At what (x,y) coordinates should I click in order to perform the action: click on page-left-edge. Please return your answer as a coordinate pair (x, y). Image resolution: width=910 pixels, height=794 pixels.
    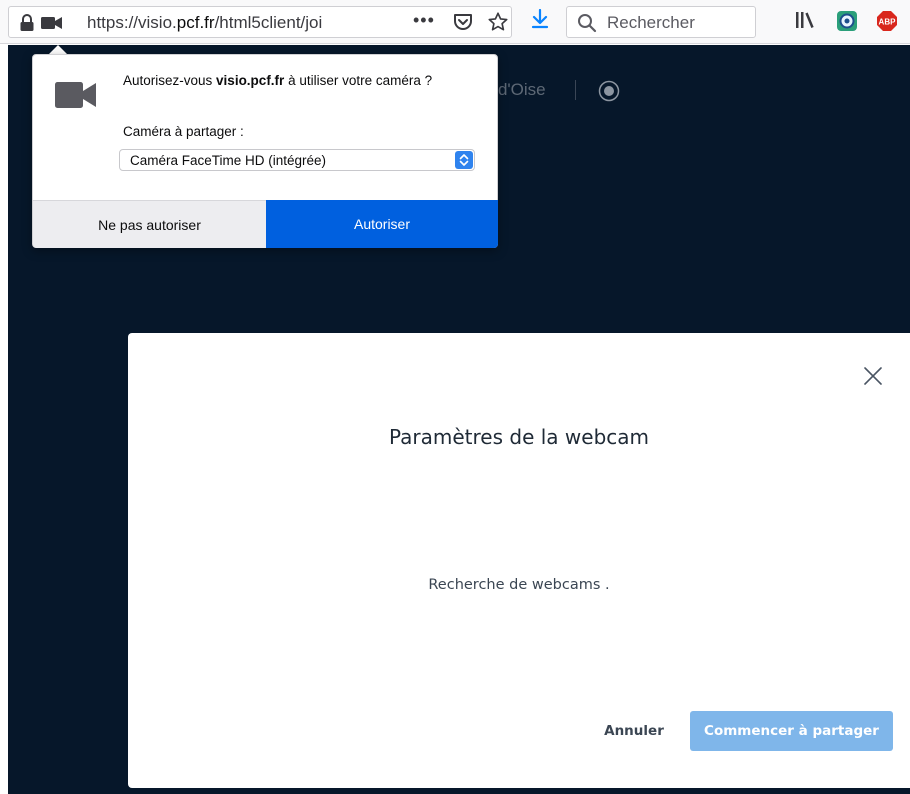
    Looking at the image, I should click on (4, 419).